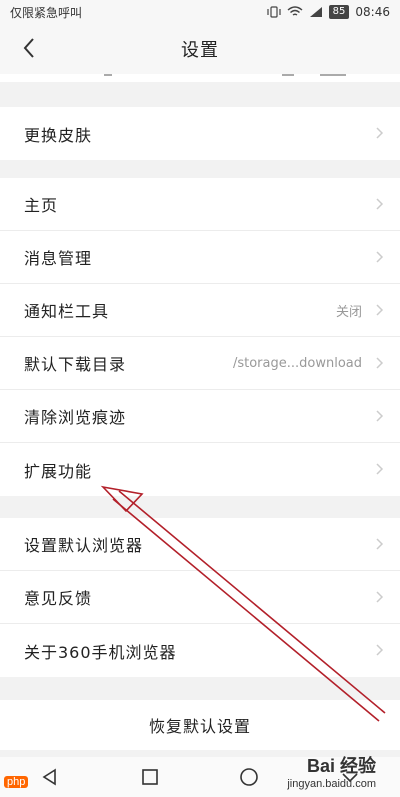 Image resolution: width=400 pixels, height=797 pixels. I want to click on nav-back-icon, so click(50, 777).